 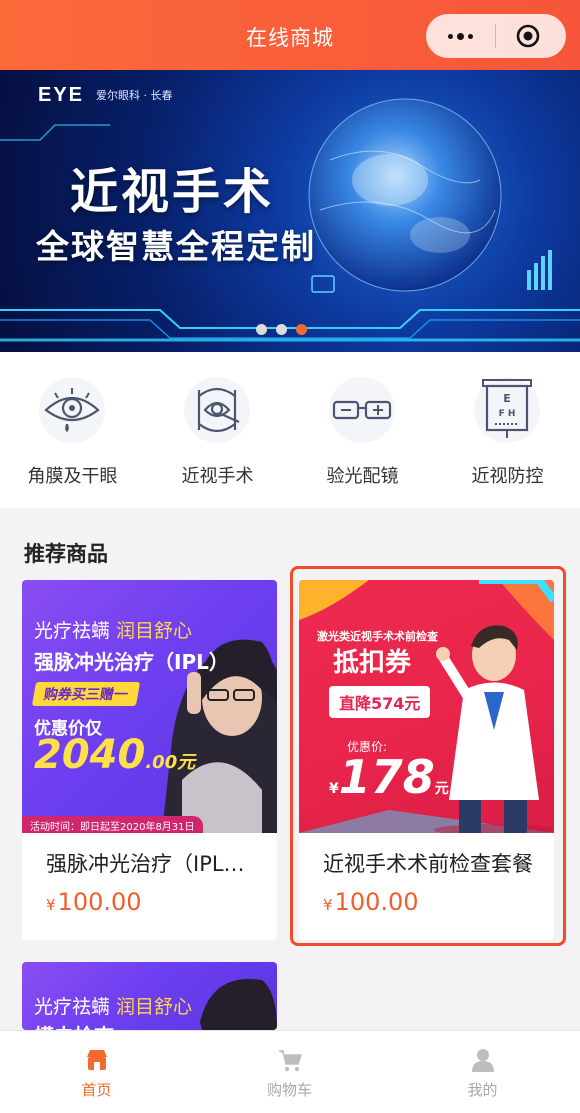 I want to click on svg-text: F H, so click(x=507, y=414).